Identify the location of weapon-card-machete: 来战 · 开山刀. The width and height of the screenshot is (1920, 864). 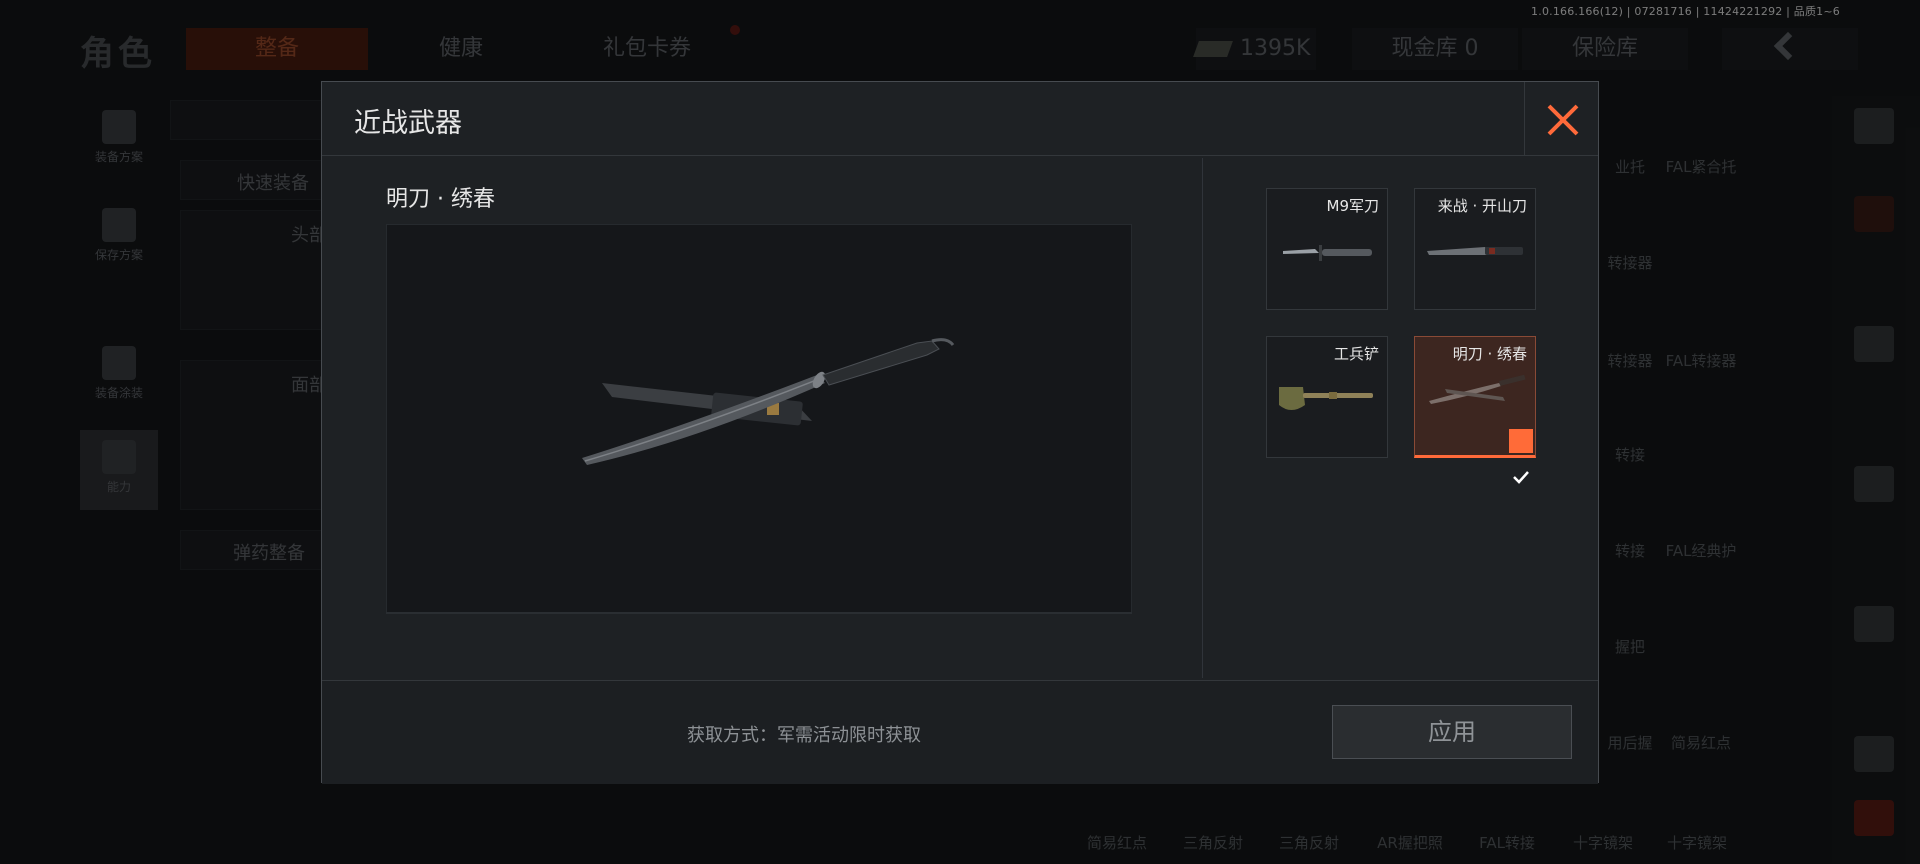
(1475, 249).